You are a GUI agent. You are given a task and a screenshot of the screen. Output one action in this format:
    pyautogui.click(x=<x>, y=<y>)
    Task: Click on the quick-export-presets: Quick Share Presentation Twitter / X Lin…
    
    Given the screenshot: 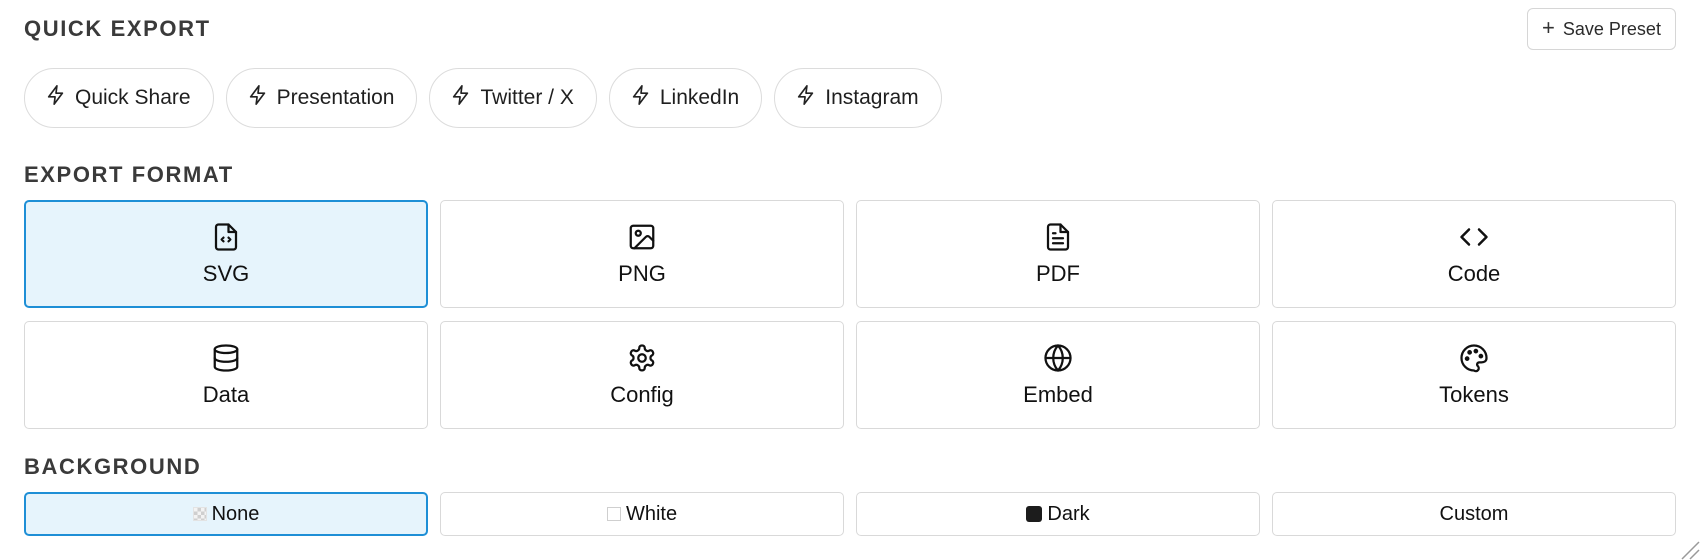 What is the action you would take?
    pyautogui.click(x=483, y=98)
    